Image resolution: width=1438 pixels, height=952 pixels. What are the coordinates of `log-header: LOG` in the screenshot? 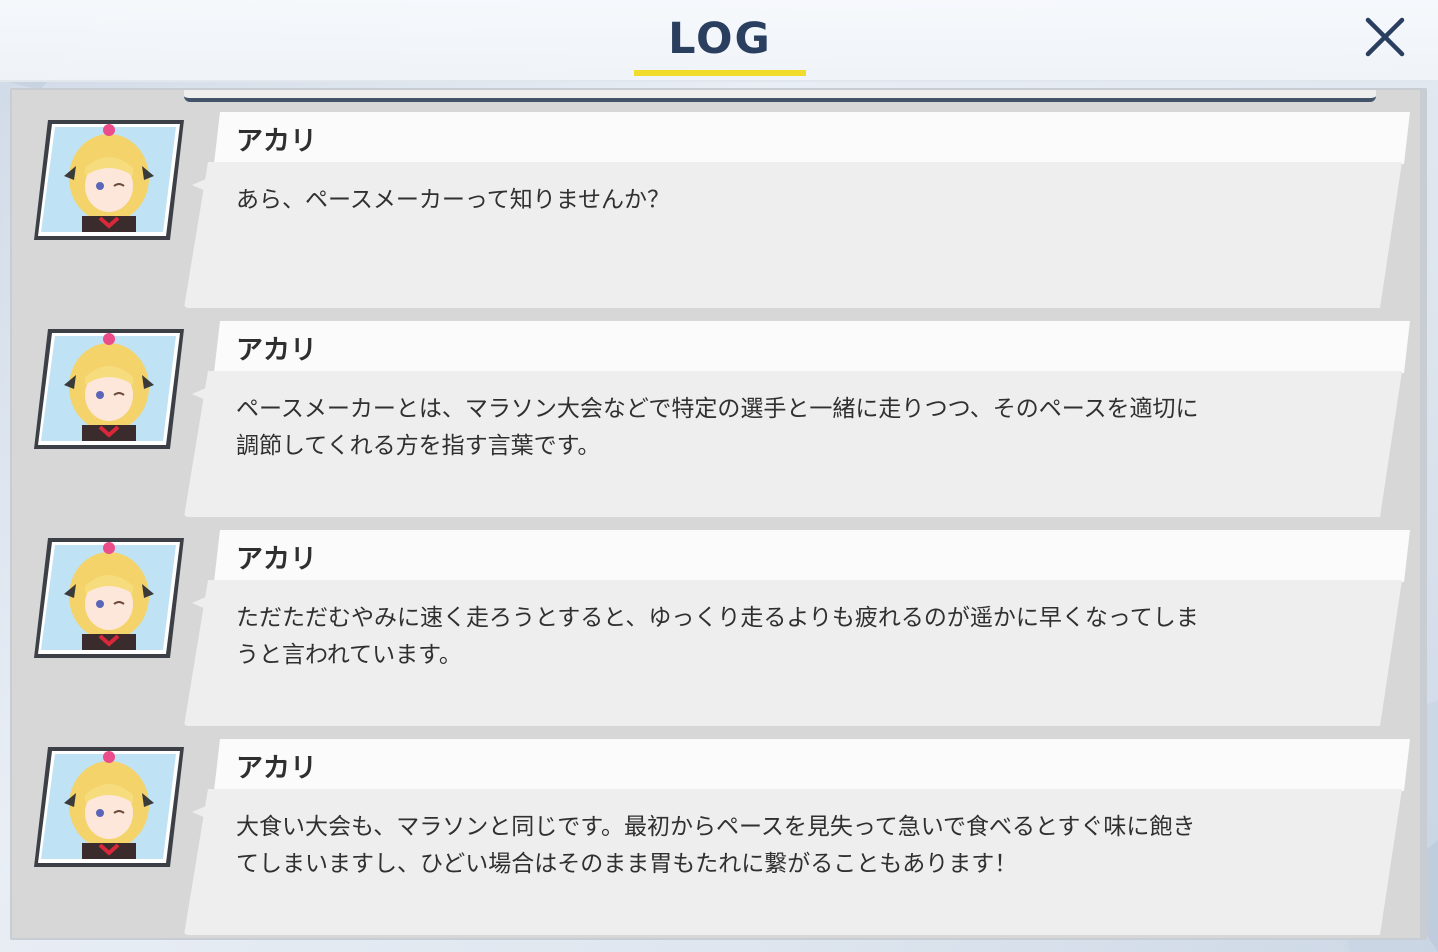 It's located at (719, 41).